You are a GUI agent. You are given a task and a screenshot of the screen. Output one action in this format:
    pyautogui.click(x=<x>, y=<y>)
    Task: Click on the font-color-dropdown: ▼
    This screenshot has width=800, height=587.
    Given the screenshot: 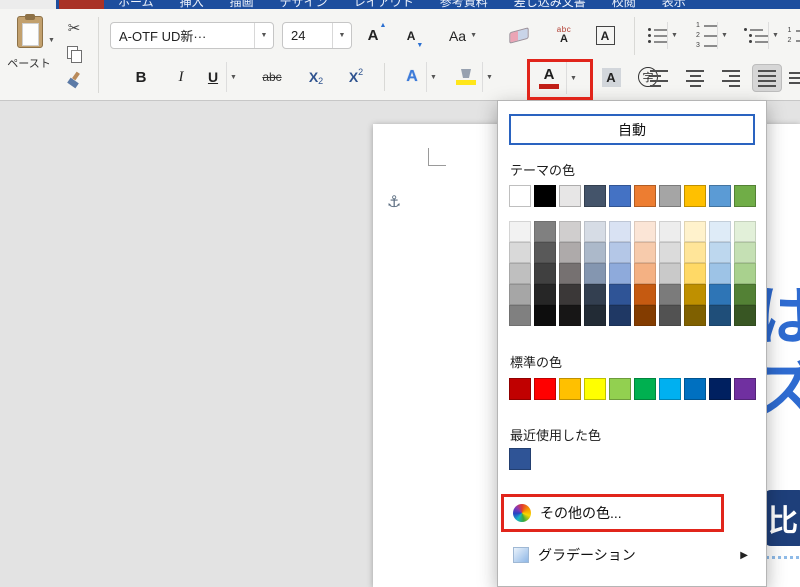 What is the action you would take?
    pyautogui.click(x=573, y=78)
    